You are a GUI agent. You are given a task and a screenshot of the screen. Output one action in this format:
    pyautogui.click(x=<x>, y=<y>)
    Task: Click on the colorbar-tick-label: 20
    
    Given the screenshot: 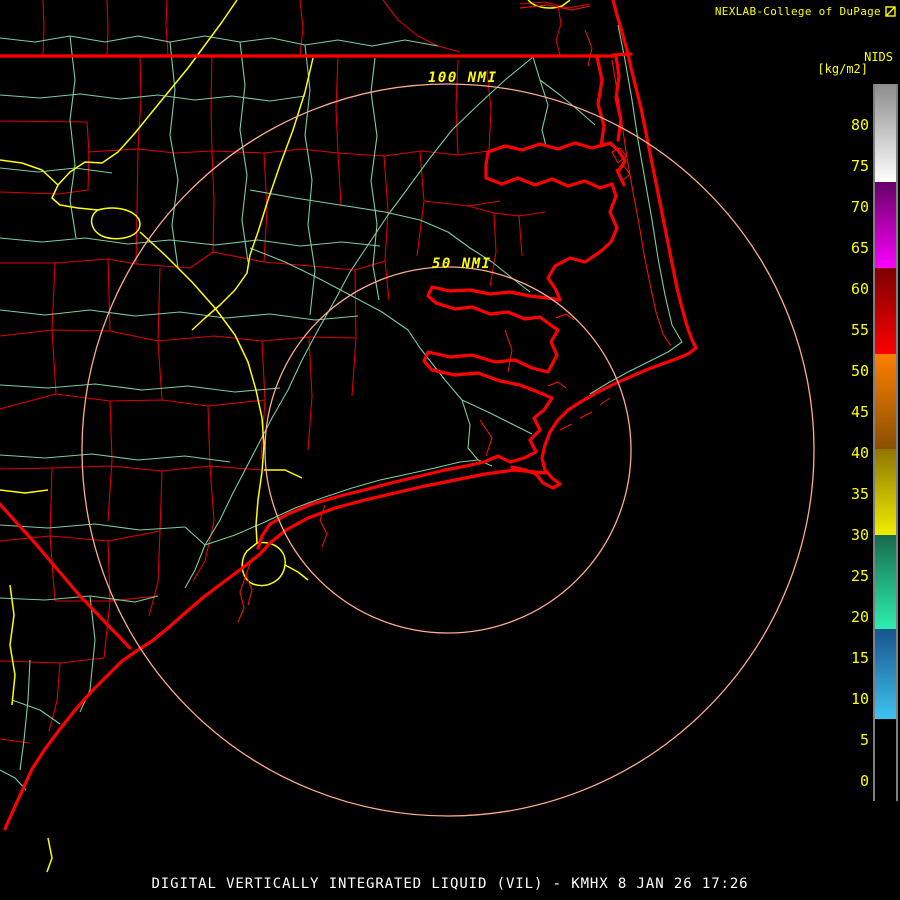 What is the action you would take?
    pyautogui.click(x=859, y=616)
    